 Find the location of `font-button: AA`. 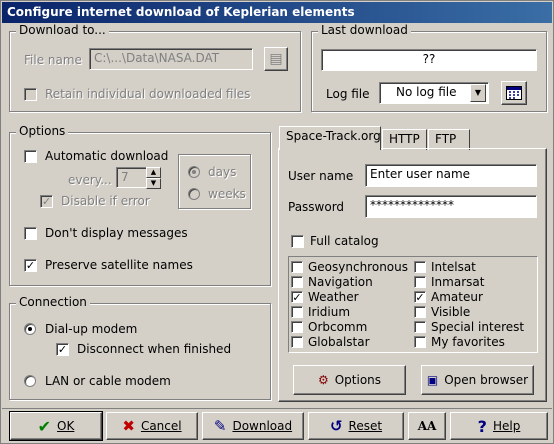

font-button: AA is located at coordinates (427, 426).